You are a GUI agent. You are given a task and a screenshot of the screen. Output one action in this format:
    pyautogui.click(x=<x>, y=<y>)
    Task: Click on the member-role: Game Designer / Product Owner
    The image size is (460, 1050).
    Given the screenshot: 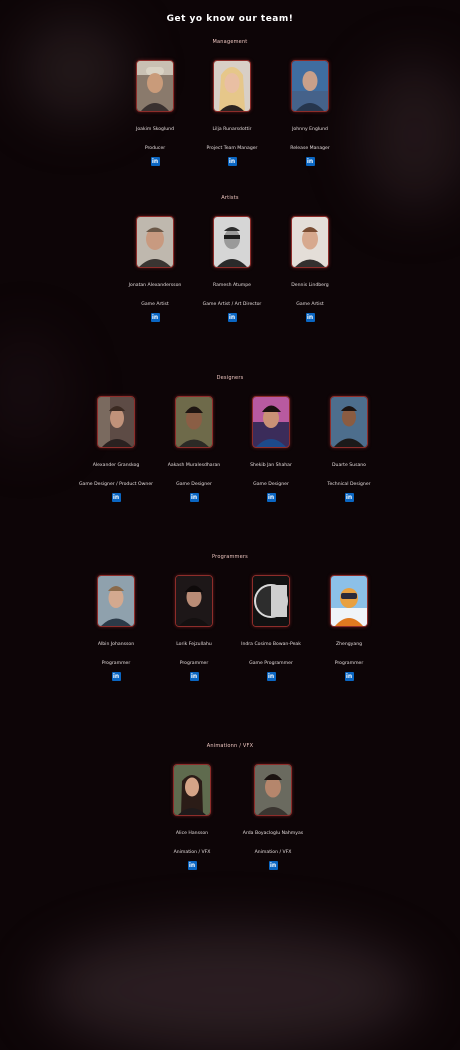 What is the action you would take?
    pyautogui.click(x=116, y=484)
    